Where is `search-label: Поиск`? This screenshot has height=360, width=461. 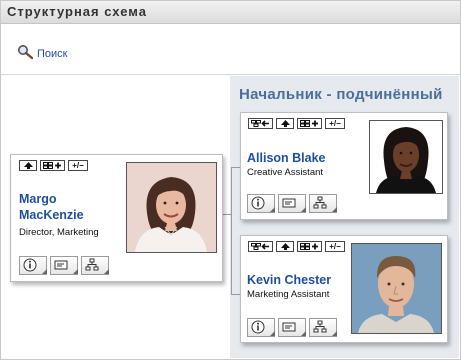 search-label: Поиск is located at coordinates (52, 54).